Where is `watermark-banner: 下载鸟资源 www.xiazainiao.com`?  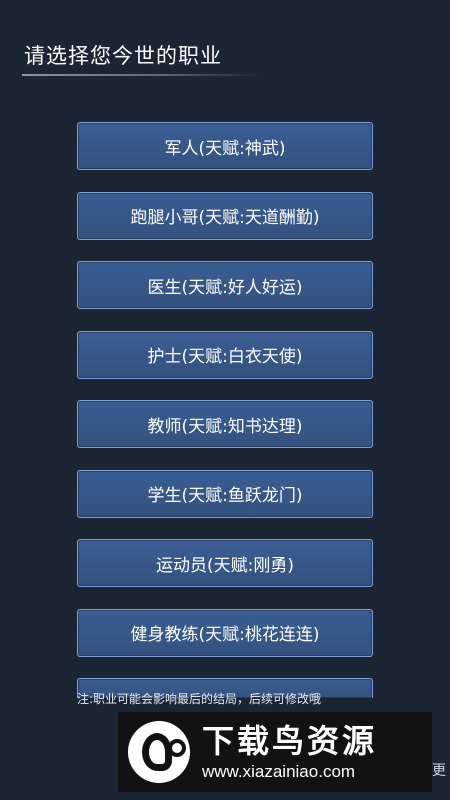 watermark-banner: 下载鸟资源 www.xiazainiao.com is located at coordinates (275, 752).